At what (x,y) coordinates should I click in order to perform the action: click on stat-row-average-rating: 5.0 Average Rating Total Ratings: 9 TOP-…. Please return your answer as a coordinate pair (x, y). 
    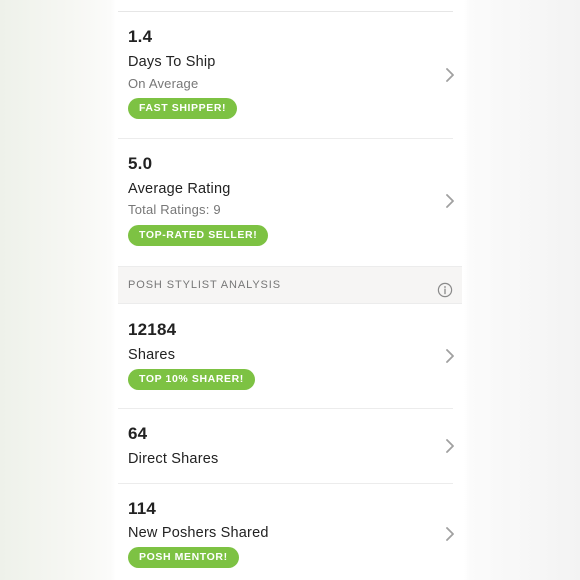
    Looking at the image, I should click on (290, 202).